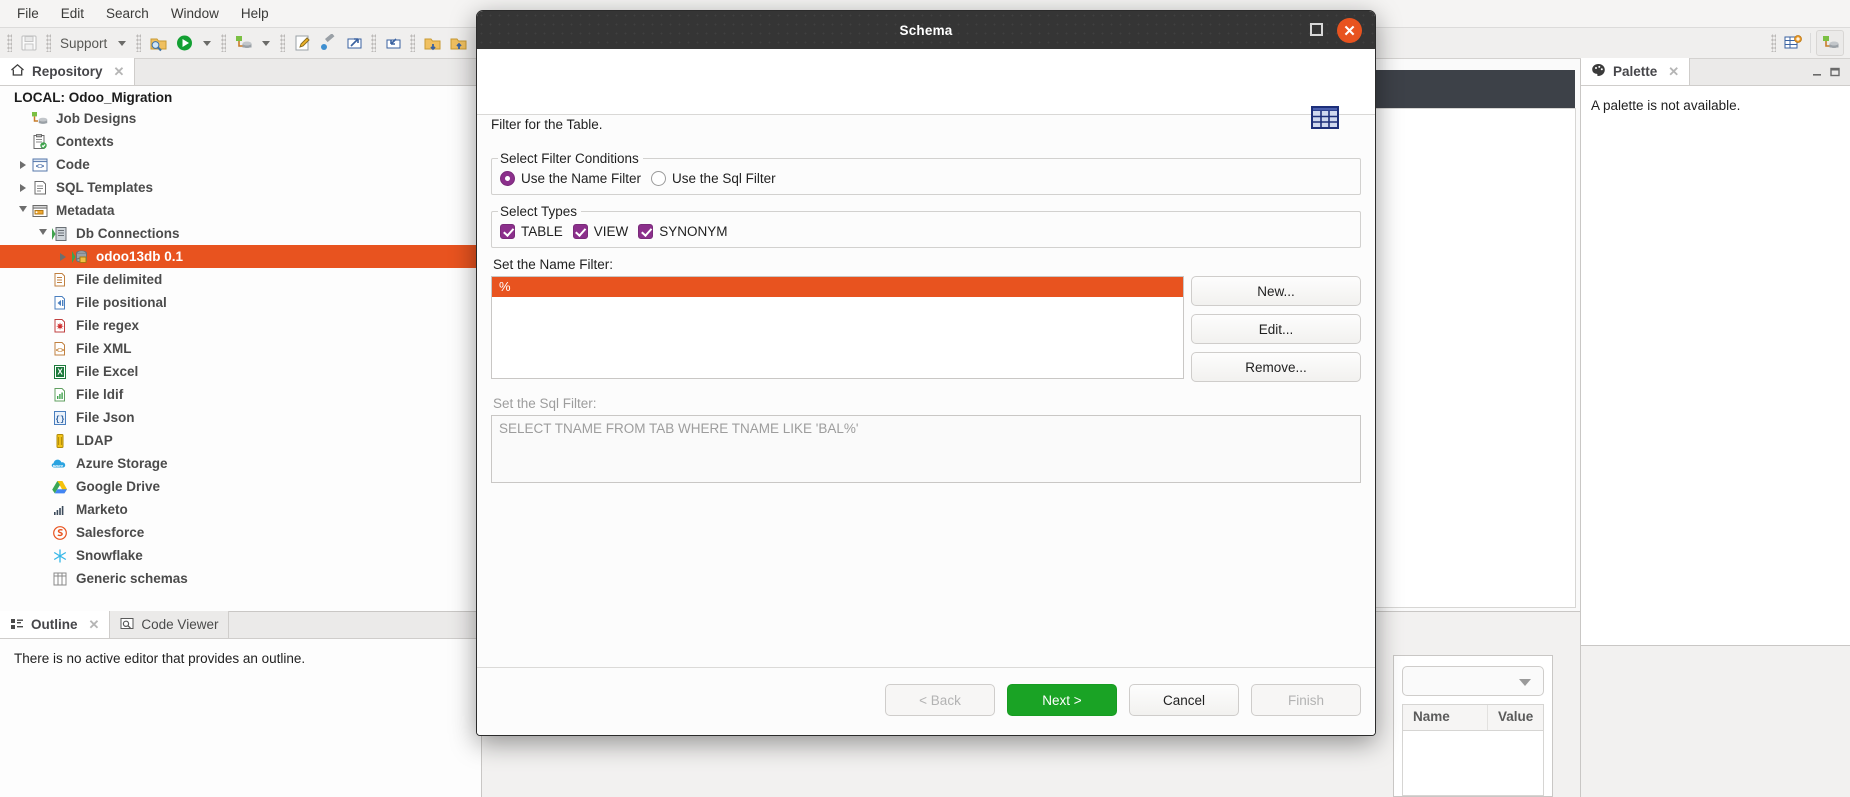 The height and width of the screenshot is (797, 1850). What do you see at coordinates (255, 13) in the screenshot?
I see `menu-item-help: Help` at bounding box center [255, 13].